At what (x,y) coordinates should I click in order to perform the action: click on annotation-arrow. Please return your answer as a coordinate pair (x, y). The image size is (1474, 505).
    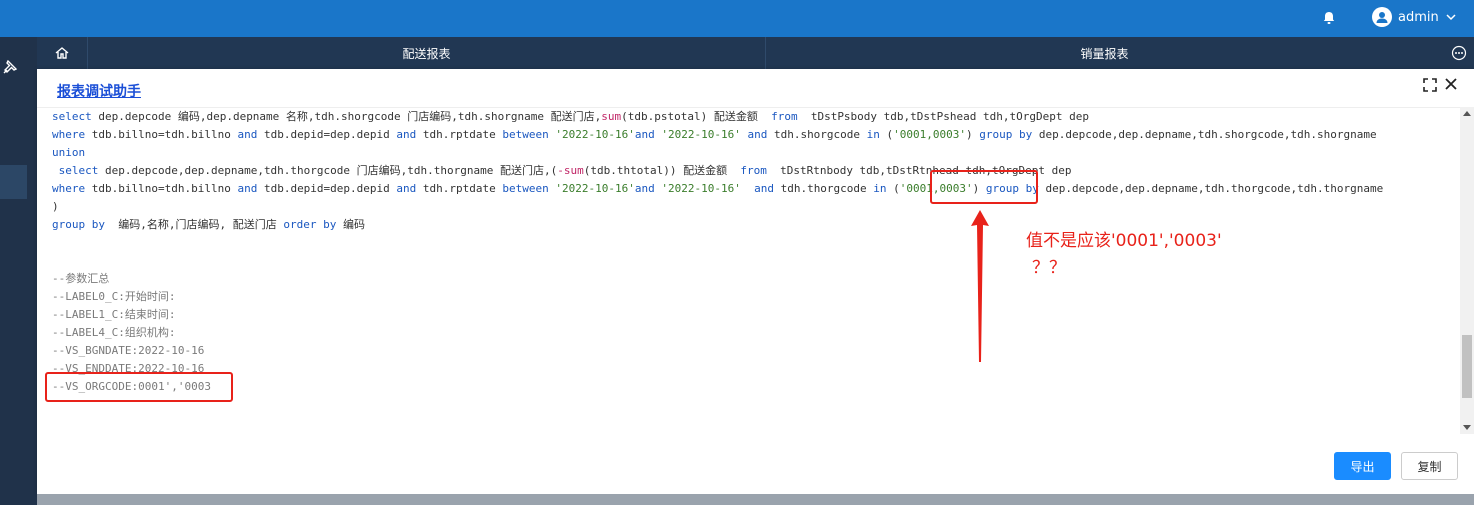
    Looking at the image, I should click on (980, 286).